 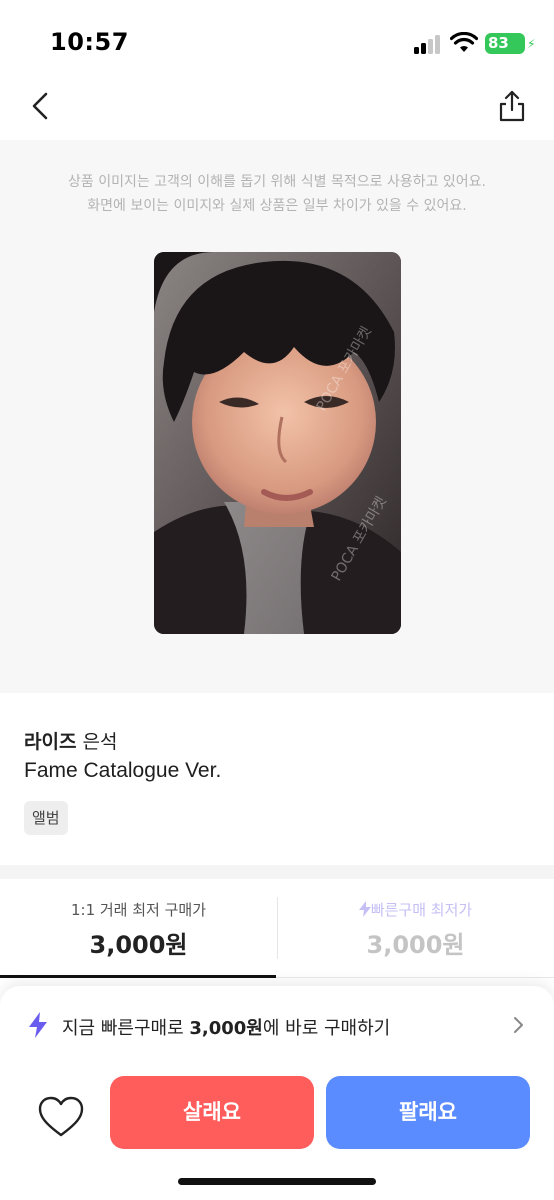 I want to click on quick-buy-price: 3,000원, so click(x=226, y=1028).